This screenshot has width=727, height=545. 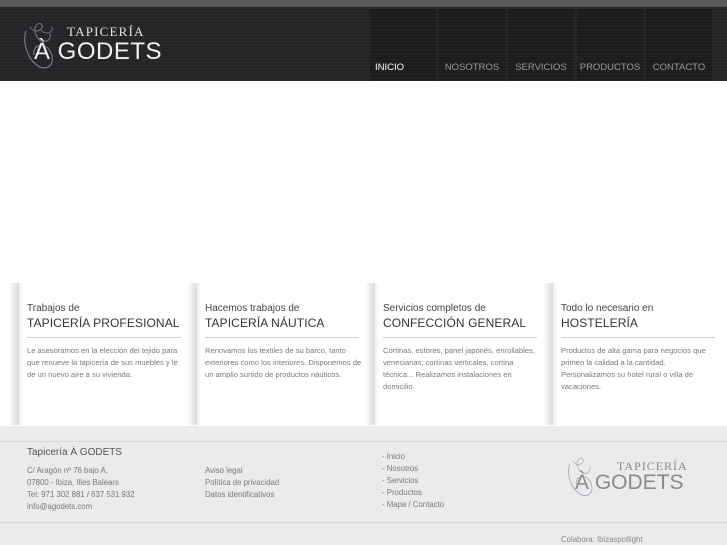 I want to click on footer-logo: TAPICERÍA À GODETS, so click(x=632, y=478).